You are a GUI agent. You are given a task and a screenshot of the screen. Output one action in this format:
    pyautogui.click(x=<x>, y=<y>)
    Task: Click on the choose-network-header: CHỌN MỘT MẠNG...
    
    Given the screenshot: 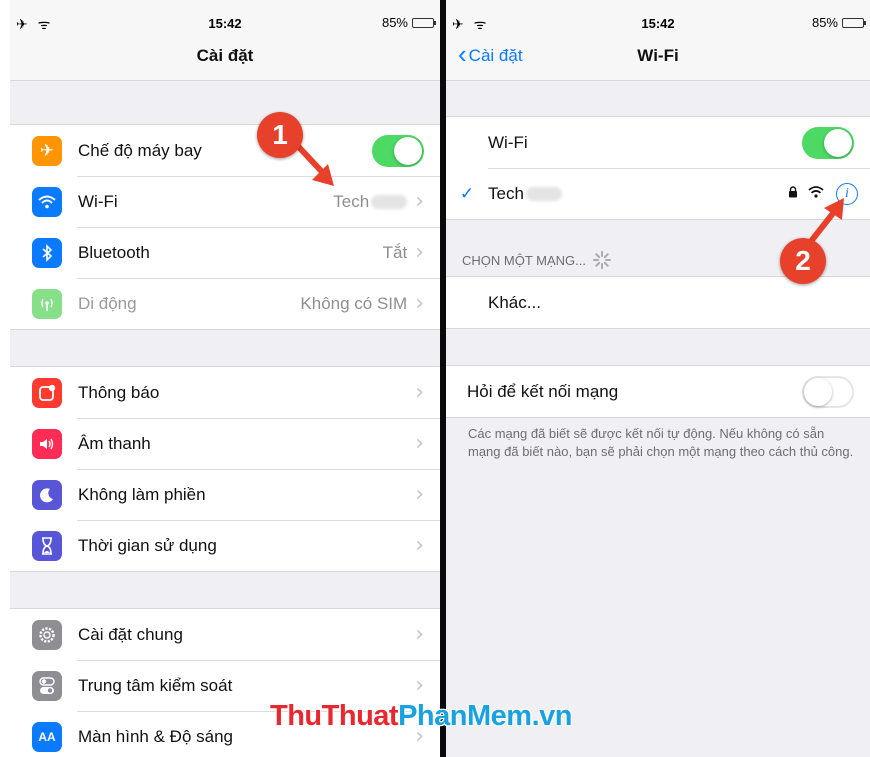 What is the action you would take?
    pyautogui.click(x=537, y=260)
    